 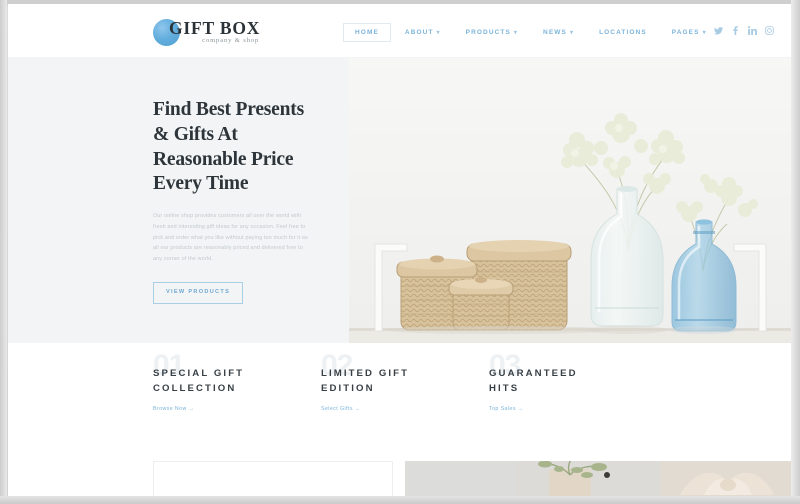 I want to click on feature-title: GUARANTEED HITS, so click(x=533, y=381).